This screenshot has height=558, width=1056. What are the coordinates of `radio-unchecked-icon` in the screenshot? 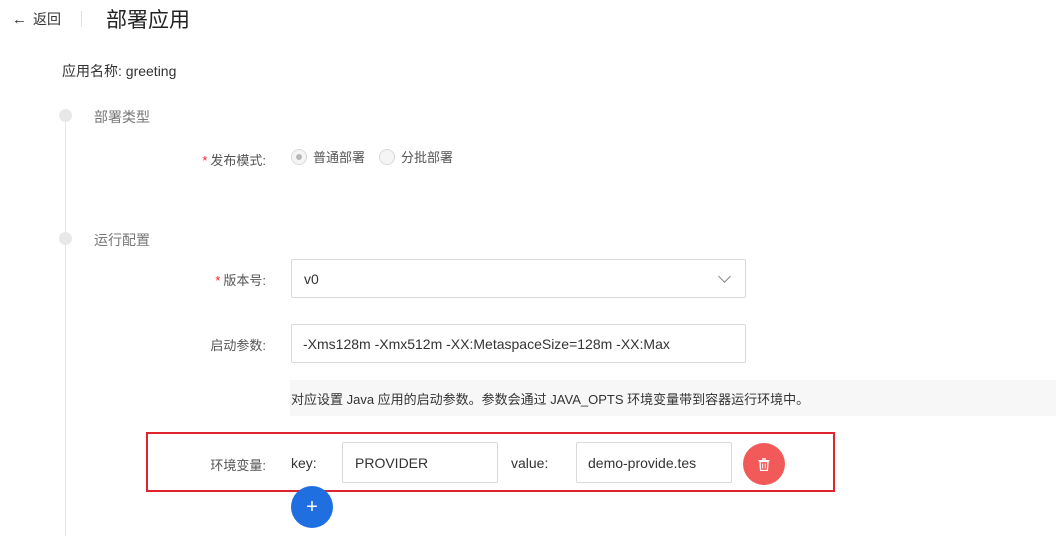 It's located at (387, 156).